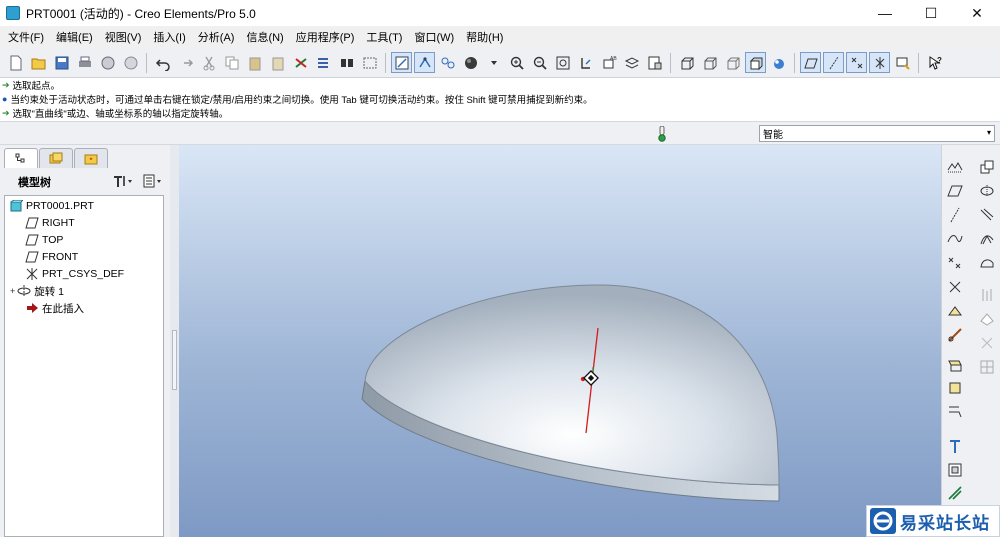 The height and width of the screenshot is (537, 1000). I want to click on point-tool-icon, so click(955, 263).